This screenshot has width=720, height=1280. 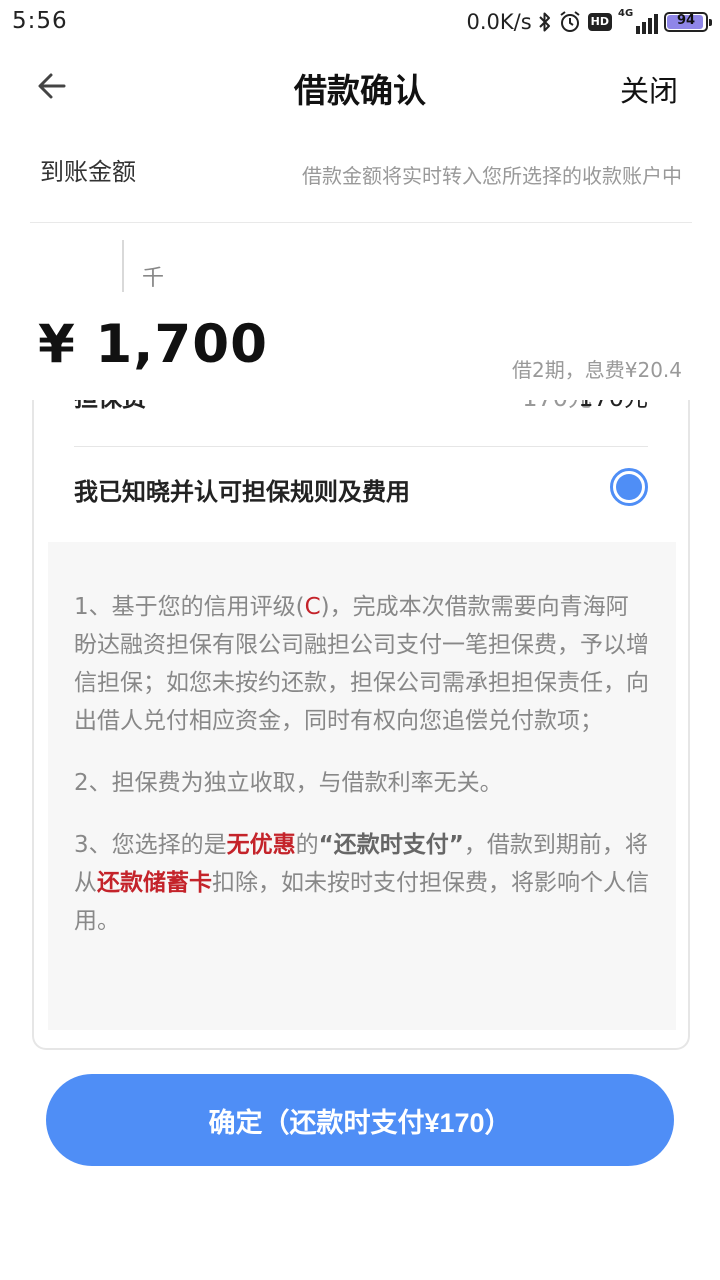 What do you see at coordinates (242, 492) in the screenshot?
I see `agree-text: 我已知晓并认可担保规则及费用` at bounding box center [242, 492].